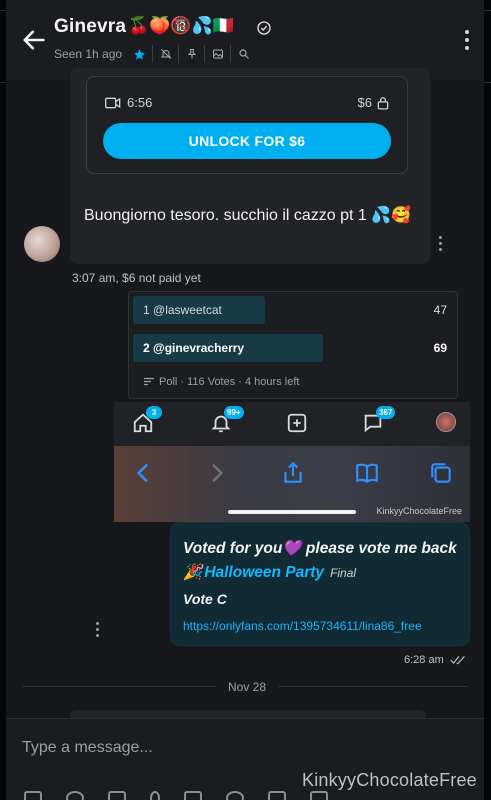  Describe the element at coordinates (243, 54) in the screenshot. I see `search-icon` at that location.